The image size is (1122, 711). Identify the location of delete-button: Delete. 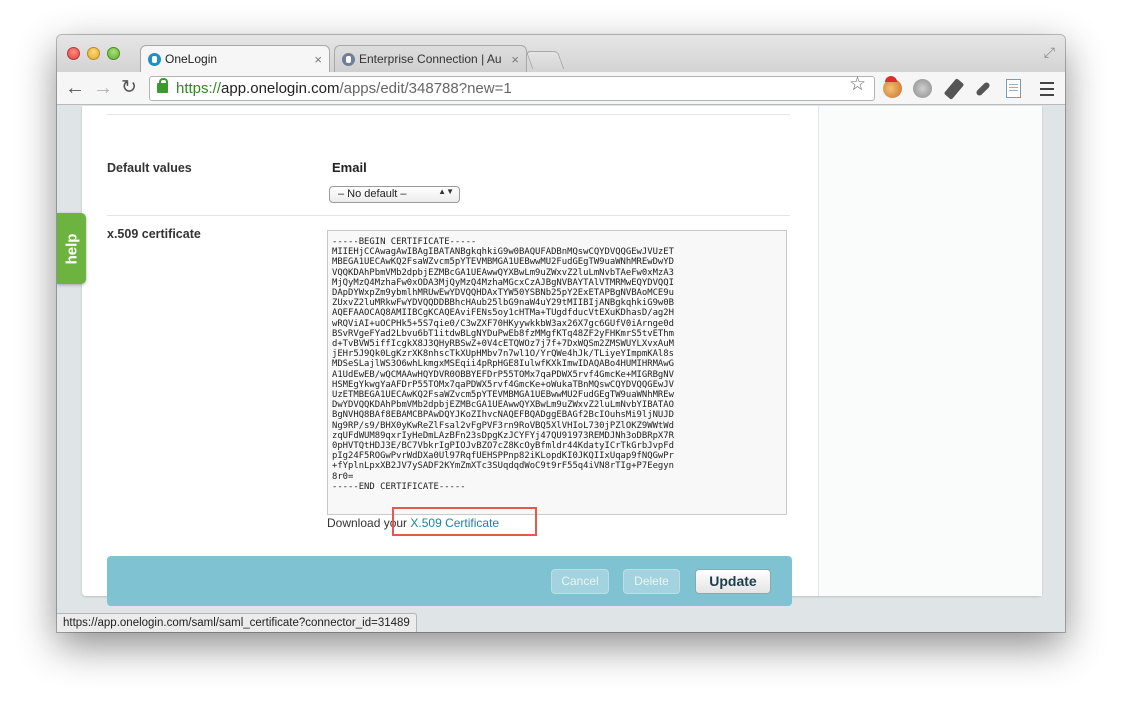
(651, 581).